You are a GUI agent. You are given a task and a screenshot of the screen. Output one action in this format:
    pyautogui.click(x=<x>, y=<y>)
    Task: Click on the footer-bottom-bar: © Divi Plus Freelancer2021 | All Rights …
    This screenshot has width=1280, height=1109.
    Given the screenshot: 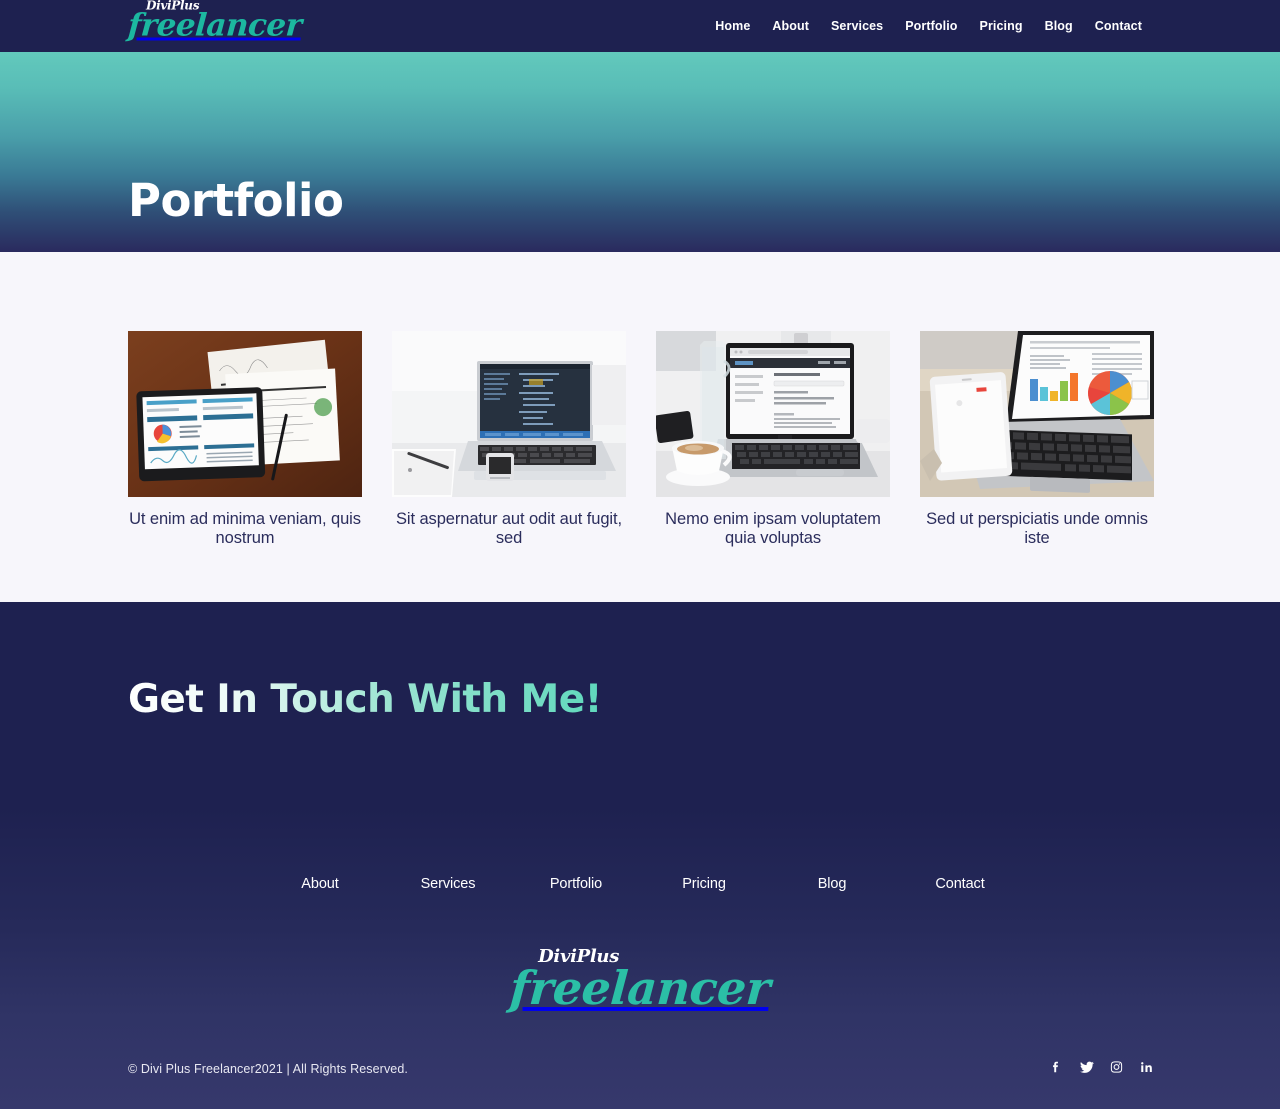 What is the action you would take?
    pyautogui.click(x=640, y=1079)
    